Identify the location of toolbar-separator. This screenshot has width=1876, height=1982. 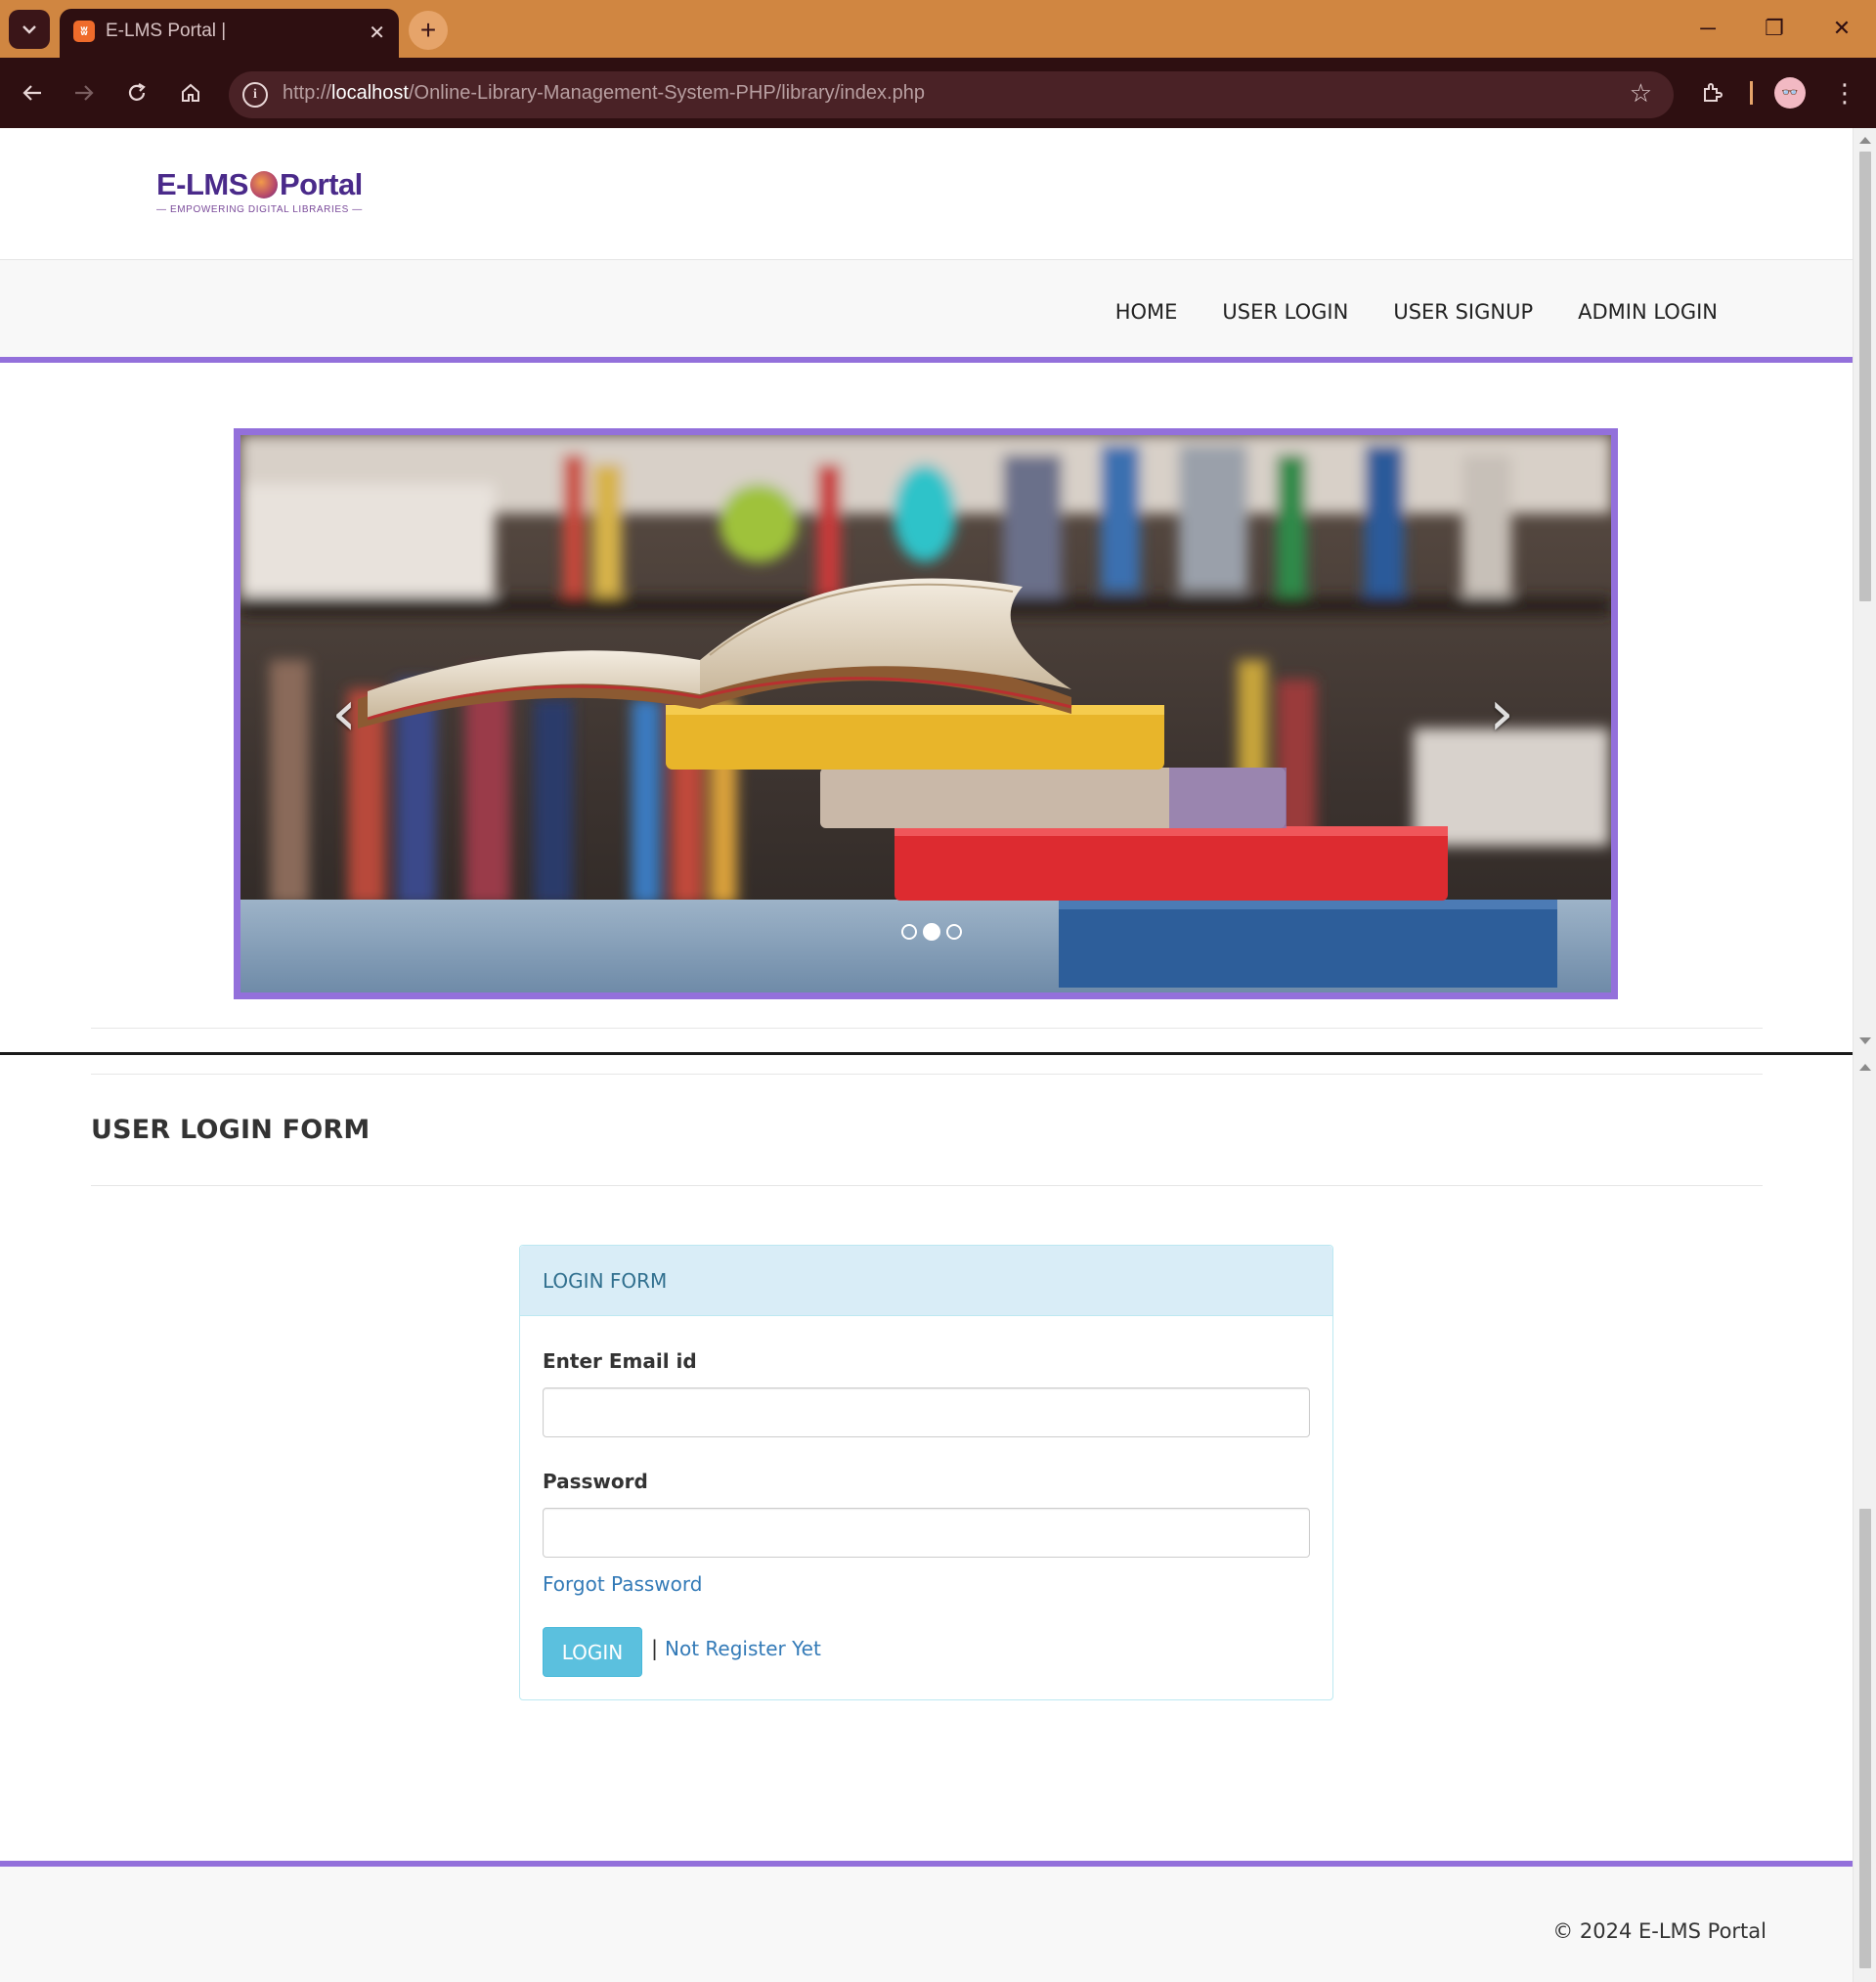
(1751, 93).